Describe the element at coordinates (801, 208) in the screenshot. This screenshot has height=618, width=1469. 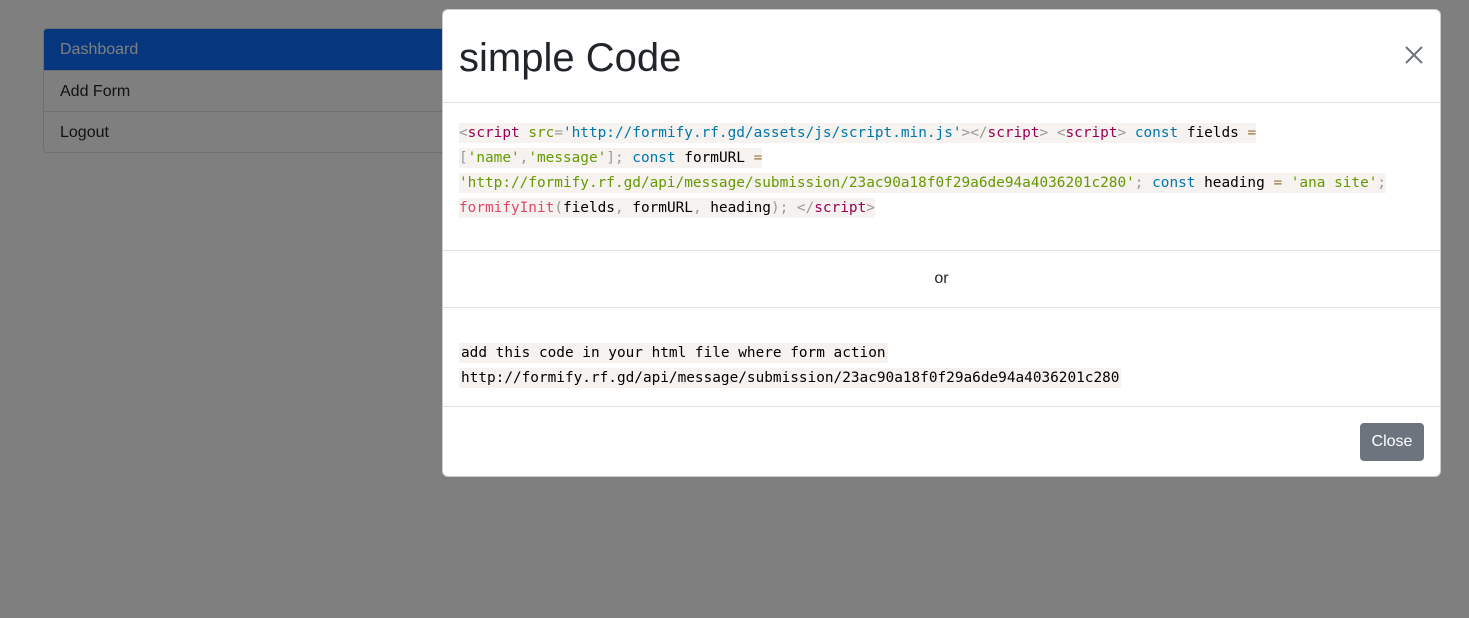
I see `code-token: </` at that location.